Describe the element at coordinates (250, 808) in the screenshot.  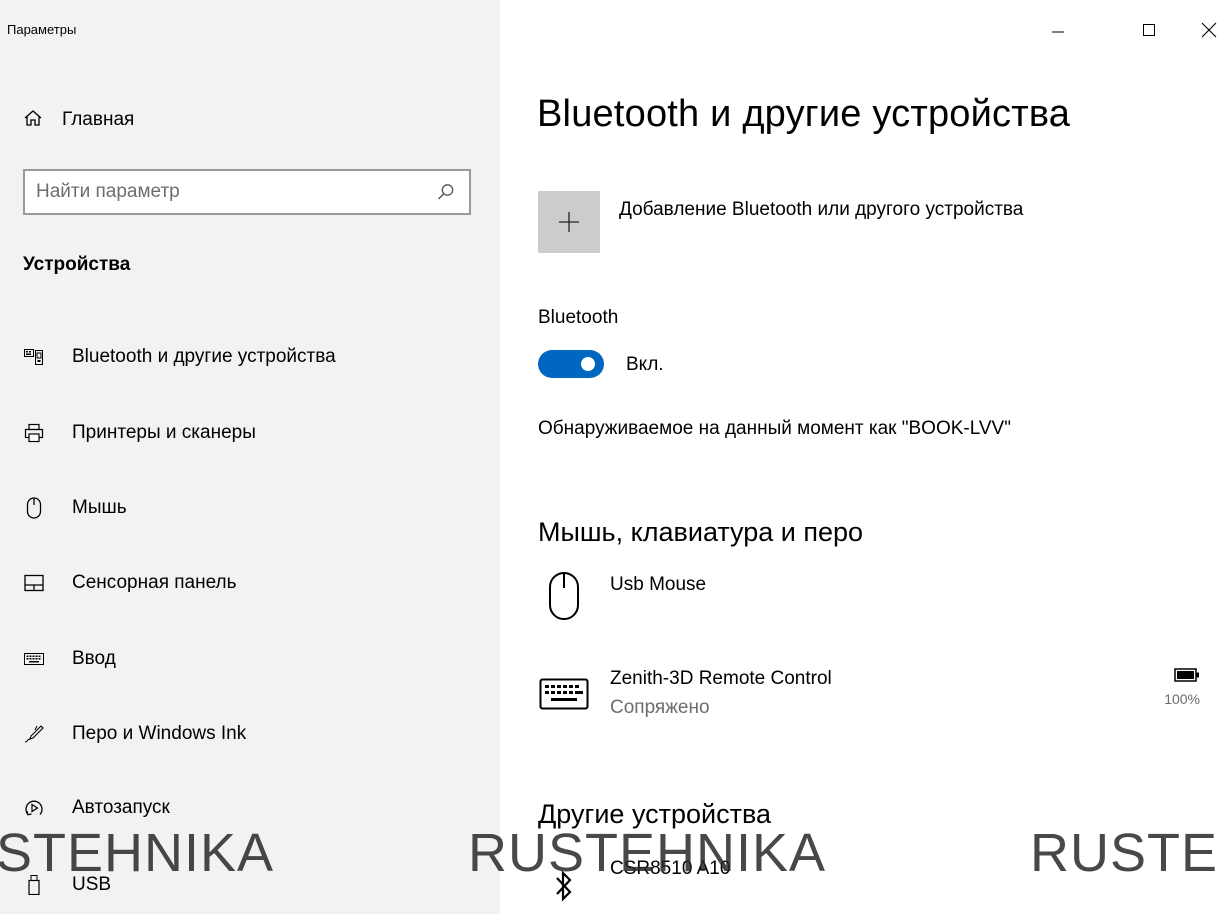
I see `sidebar-item-autoplay: Автозапуск` at that location.